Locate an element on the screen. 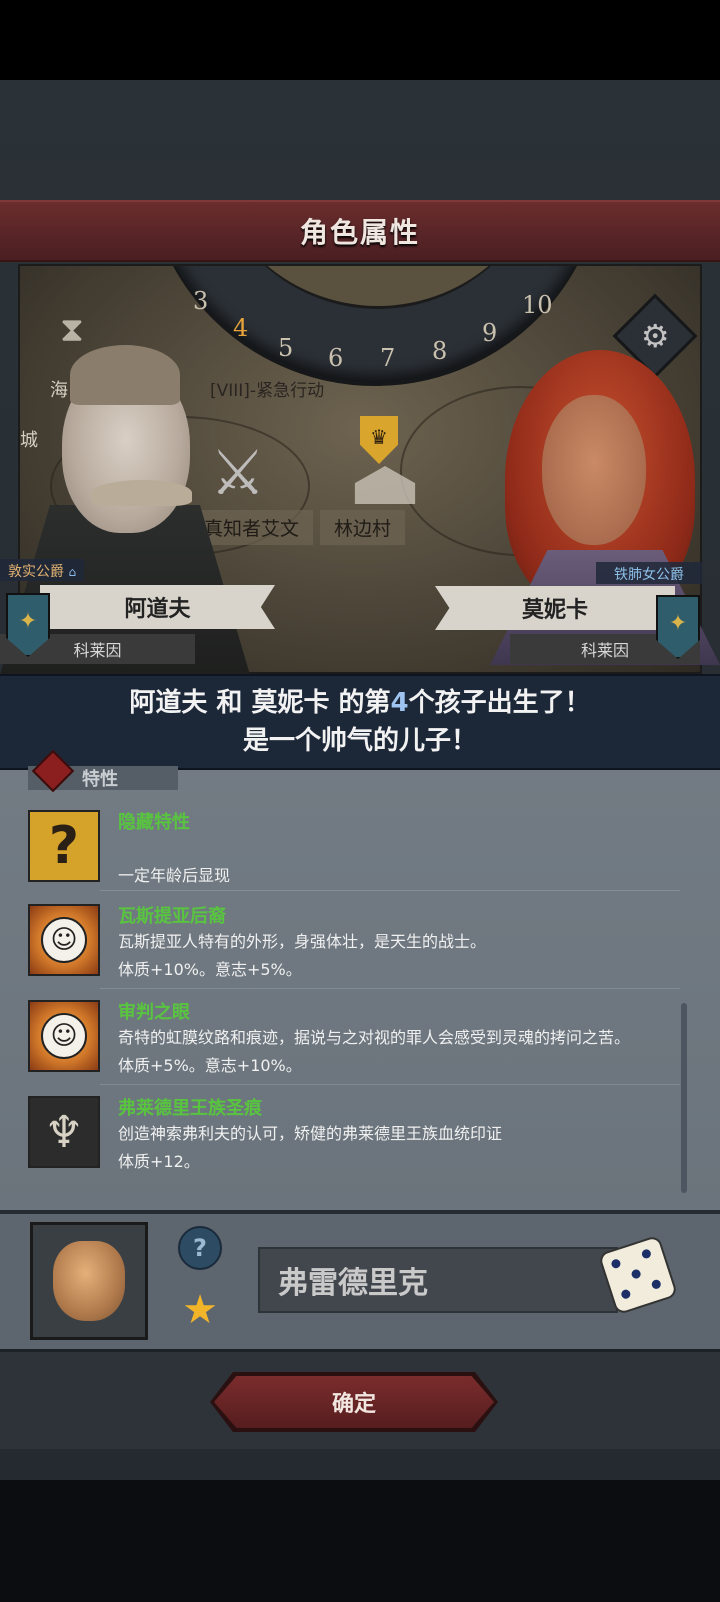  baby-image is located at coordinates (89, 1281).